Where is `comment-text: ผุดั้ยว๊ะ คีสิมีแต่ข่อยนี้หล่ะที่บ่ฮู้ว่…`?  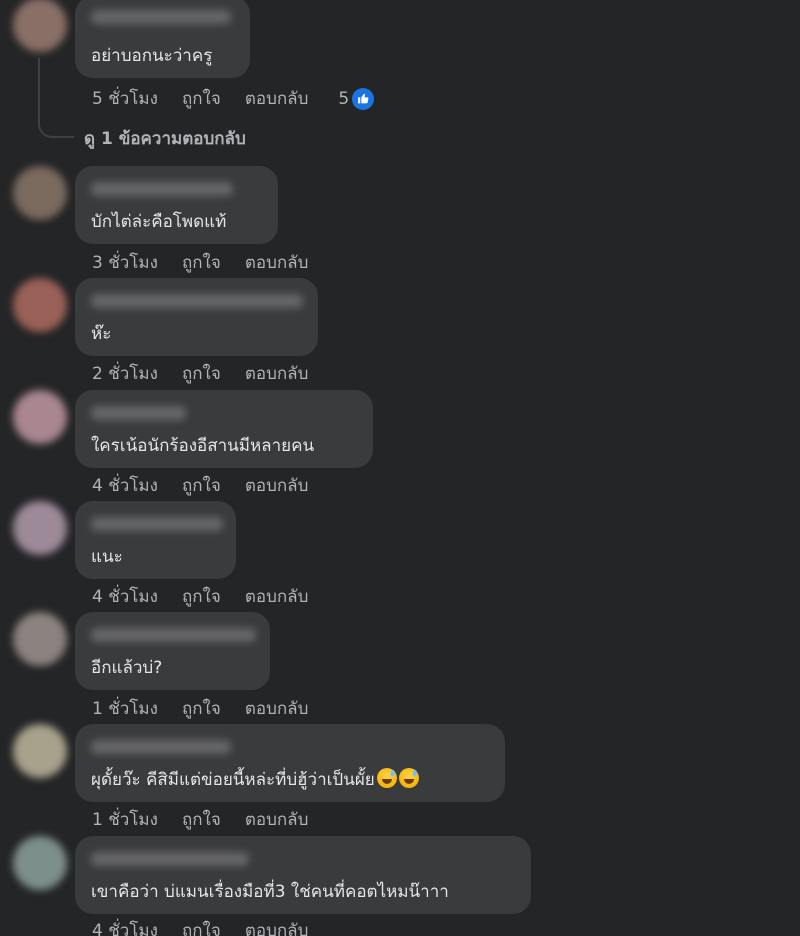 comment-text: ผุดั้ยว๊ะ คีสิมีแต่ข่อยนี้หล่ะที่บ่ฮู้ว่… is located at coordinates (255, 779).